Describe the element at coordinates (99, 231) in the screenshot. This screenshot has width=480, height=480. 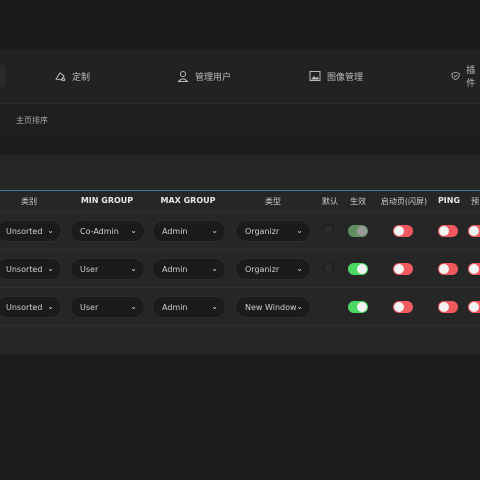
I see `min-group-value: Co-Admin` at that location.